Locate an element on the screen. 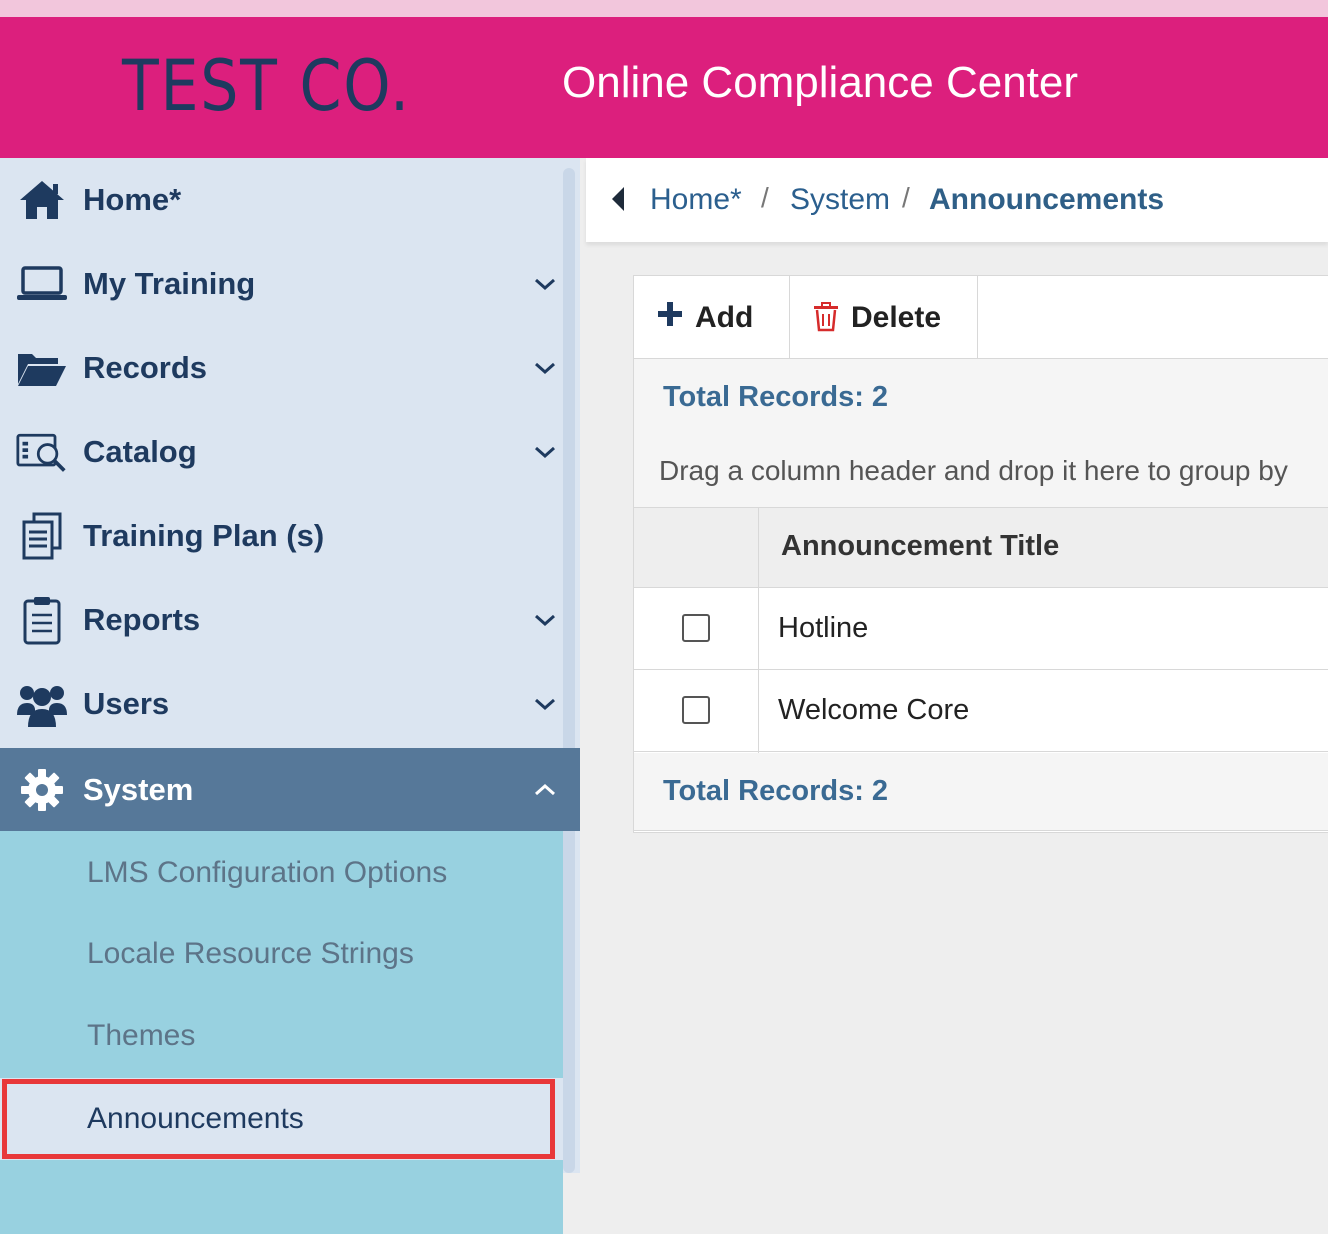 This screenshot has width=1328, height=1234. submenu-item-label: LMS Configuration Options is located at coordinates (267, 872).